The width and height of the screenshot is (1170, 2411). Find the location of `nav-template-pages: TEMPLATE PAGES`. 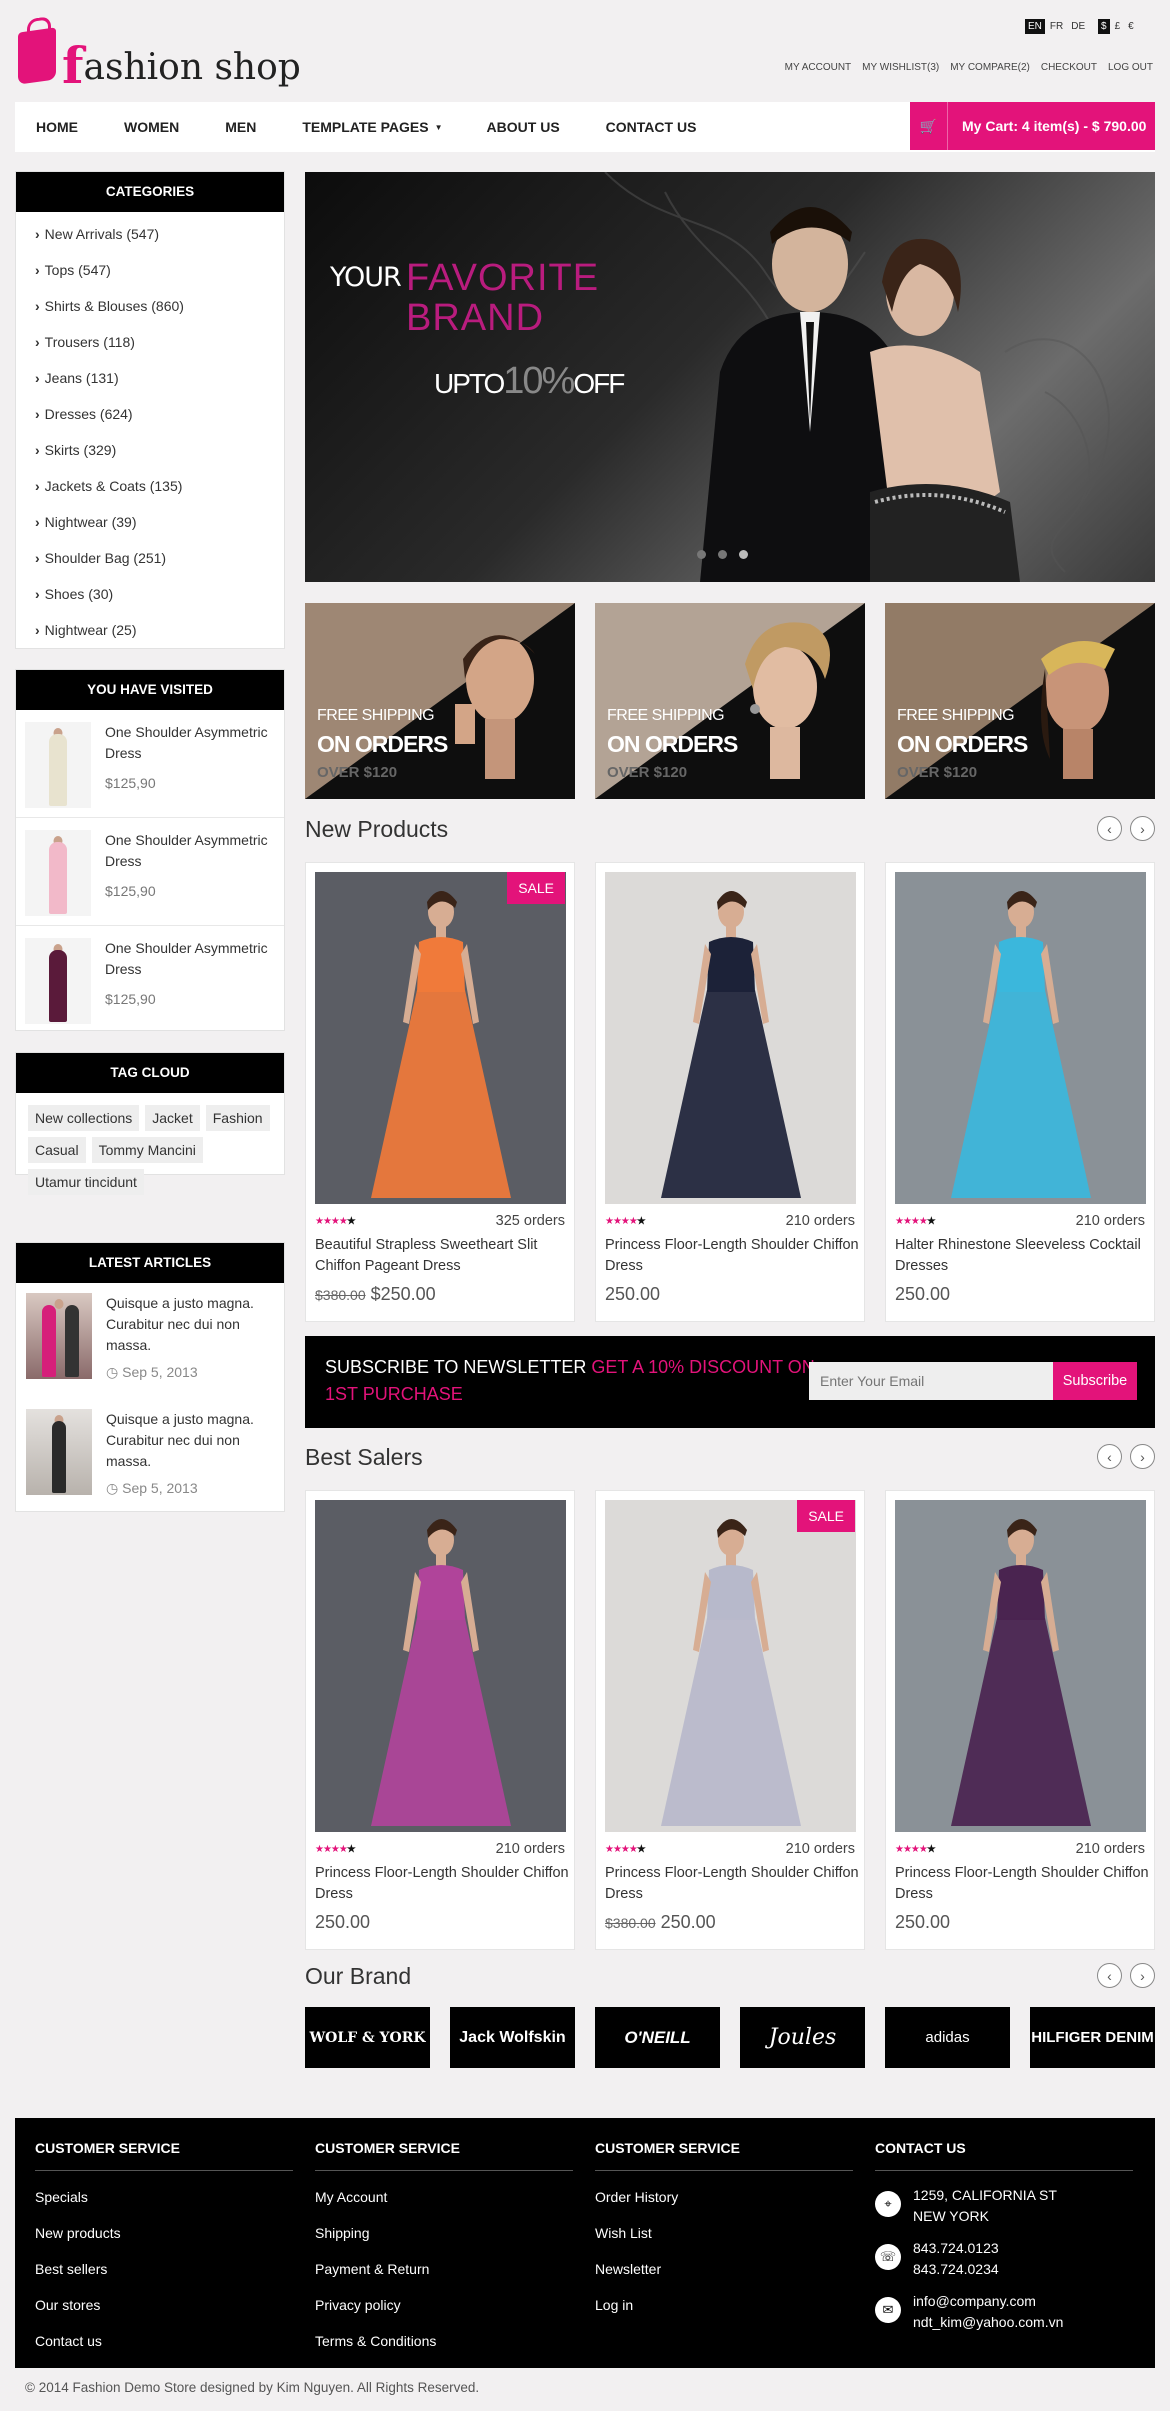

nav-template-pages: TEMPLATE PAGES is located at coordinates (365, 127).